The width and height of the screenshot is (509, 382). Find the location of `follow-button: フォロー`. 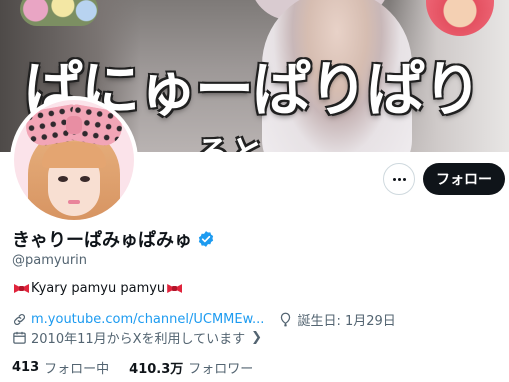

follow-button: フォロー is located at coordinates (464, 179).